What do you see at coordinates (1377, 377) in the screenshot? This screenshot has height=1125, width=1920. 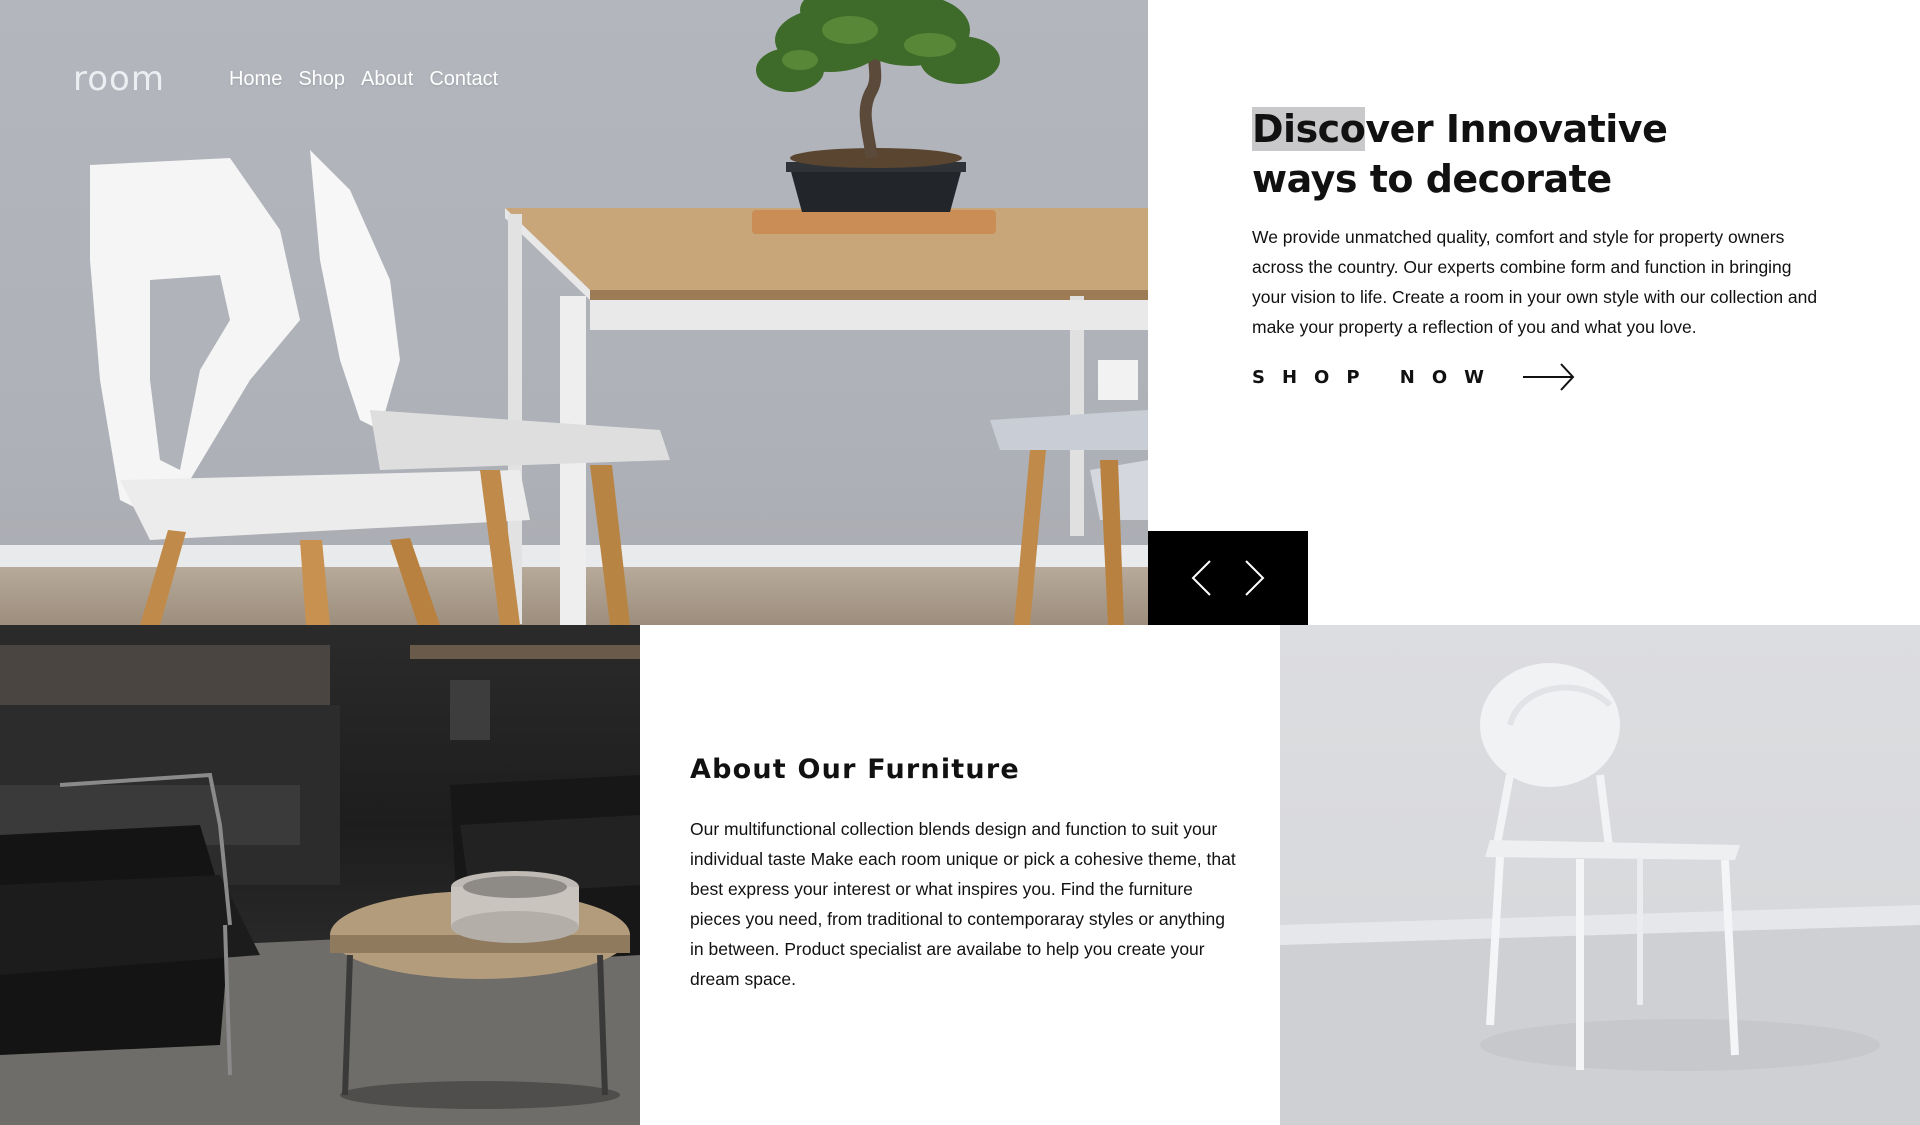 I see `shop-now-label: SHOP NOW` at bounding box center [1377, 377].